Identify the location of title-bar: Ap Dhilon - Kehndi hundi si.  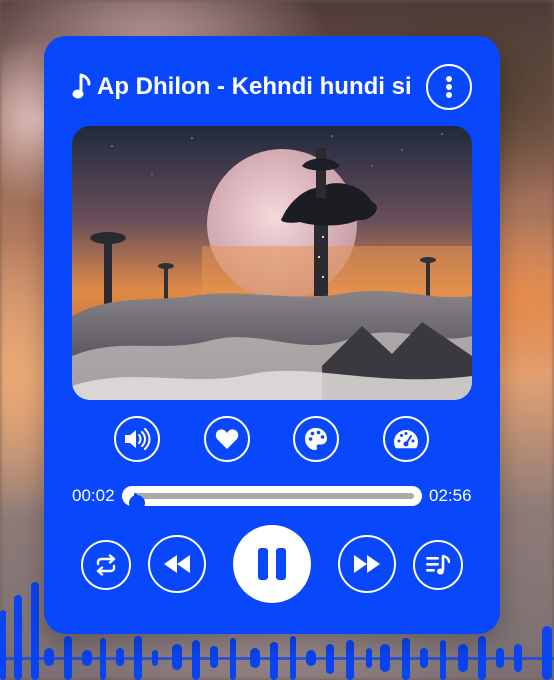
(272, 87).